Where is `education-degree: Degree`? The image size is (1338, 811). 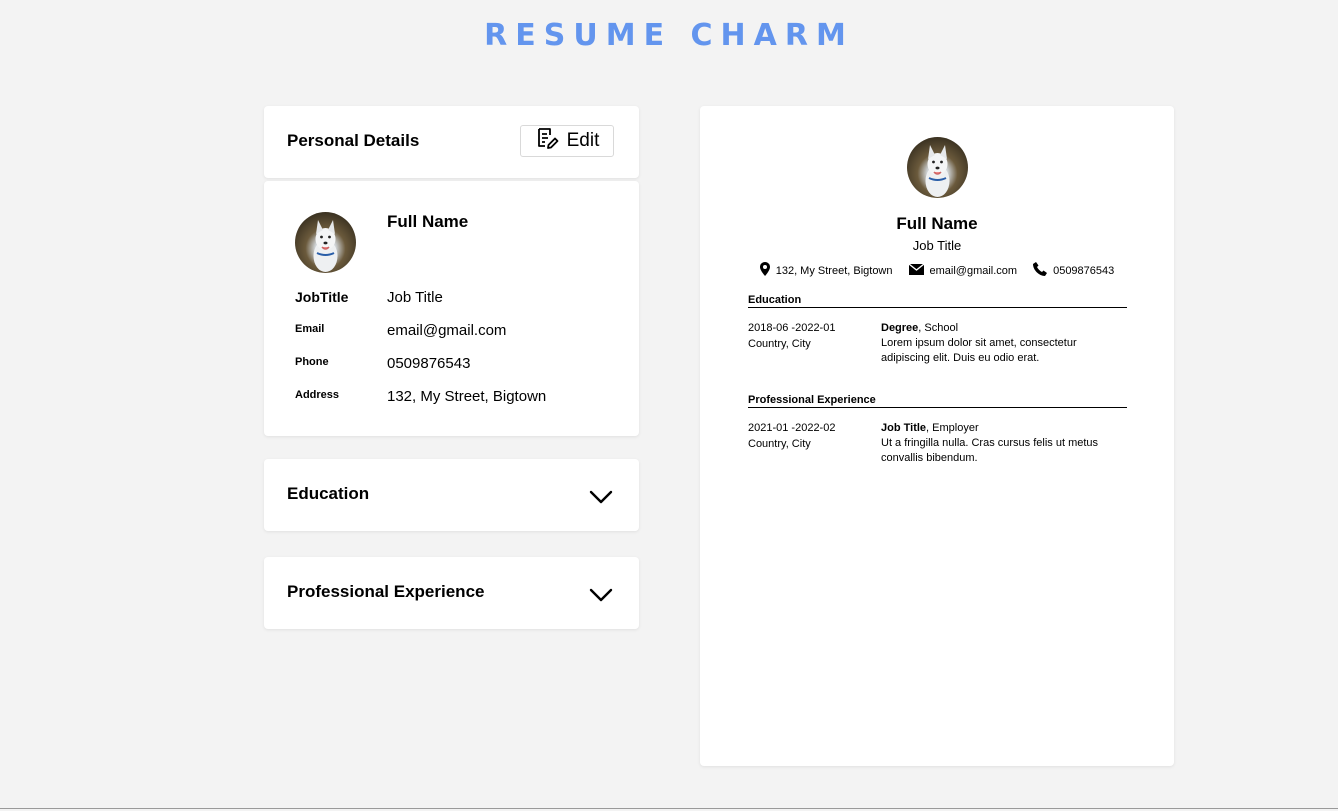
education-degree: Degree is located at coordinates (900, 328).